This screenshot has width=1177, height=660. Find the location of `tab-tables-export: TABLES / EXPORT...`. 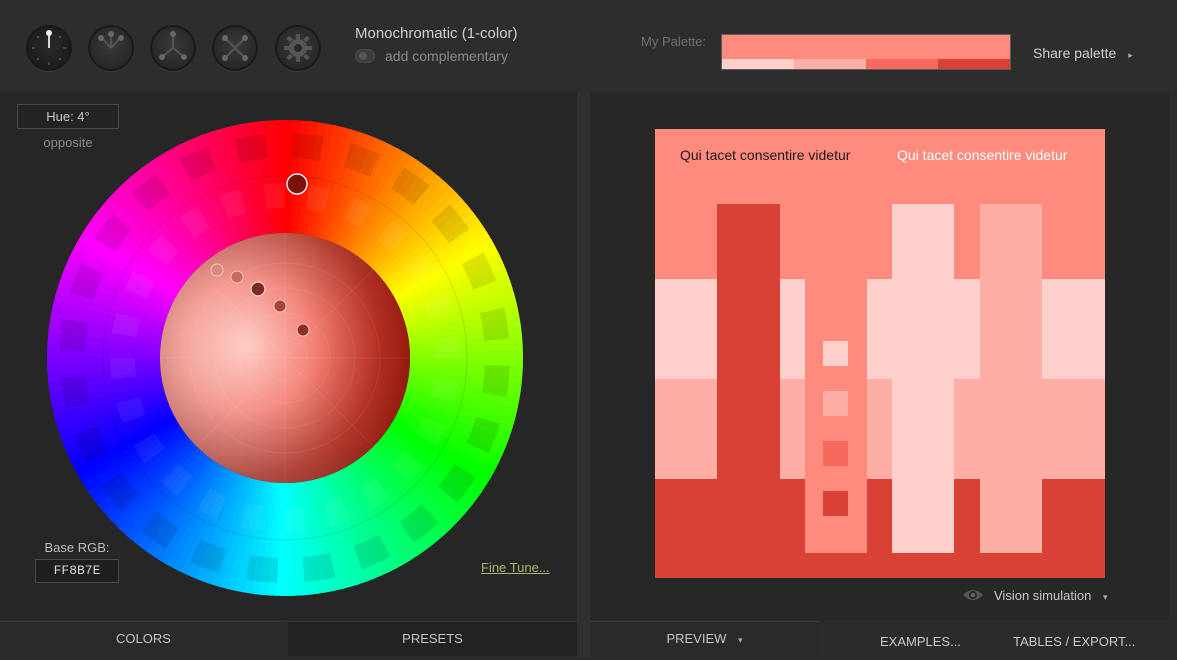

tab-tables-export: TABLES / EXPORT... is located at coordinates (1078, 642).